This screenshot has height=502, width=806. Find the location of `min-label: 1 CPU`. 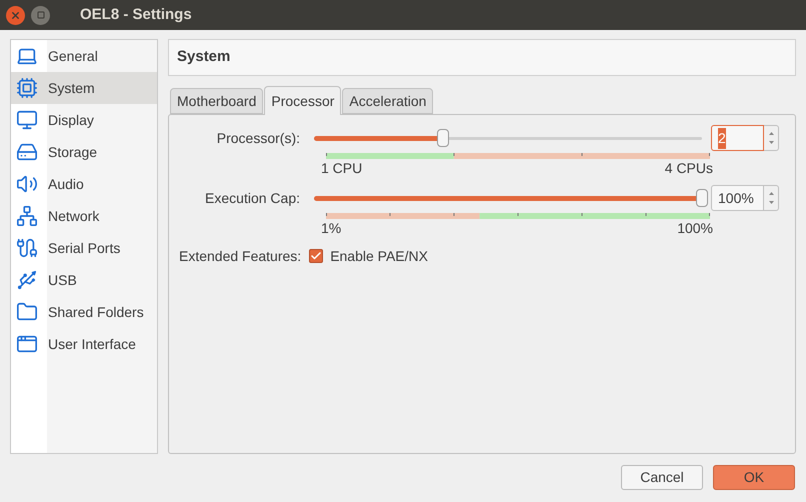

min-label: 1 CPU is located at coordinates (341, 168).